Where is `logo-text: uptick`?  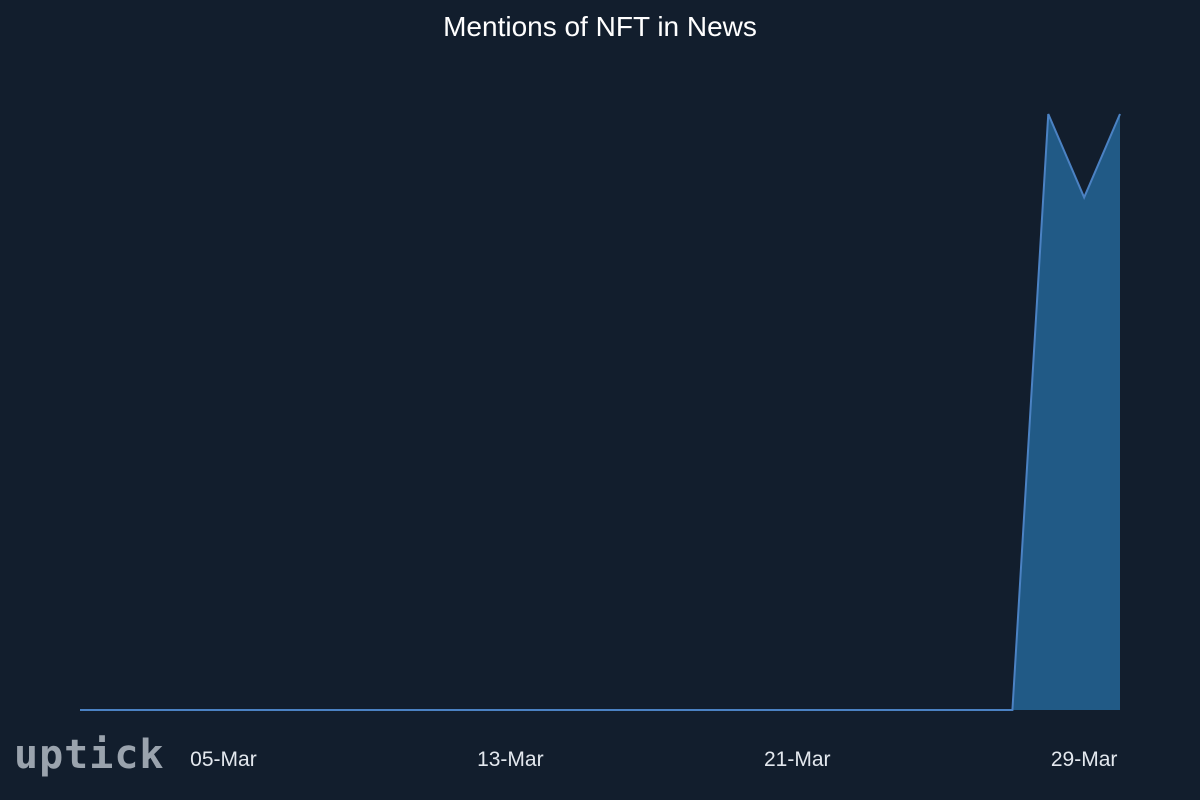 logo-text: uptick is located at coordinates (89, 755).